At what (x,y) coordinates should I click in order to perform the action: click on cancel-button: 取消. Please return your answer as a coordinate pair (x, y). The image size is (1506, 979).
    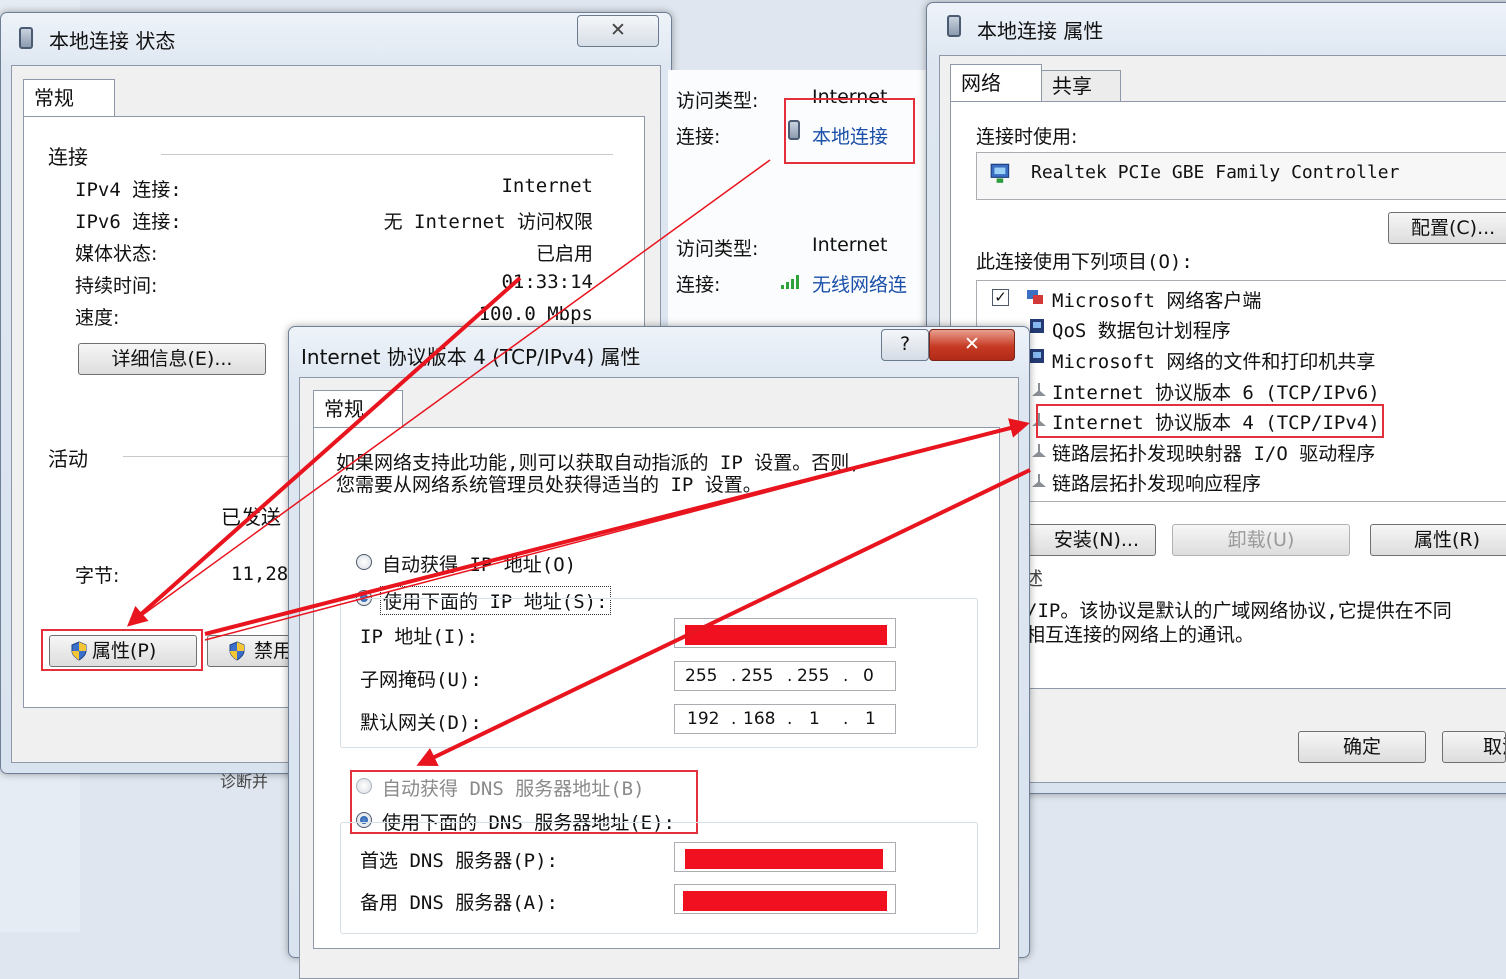
    Looking at the image, I should click on (1474, 747).